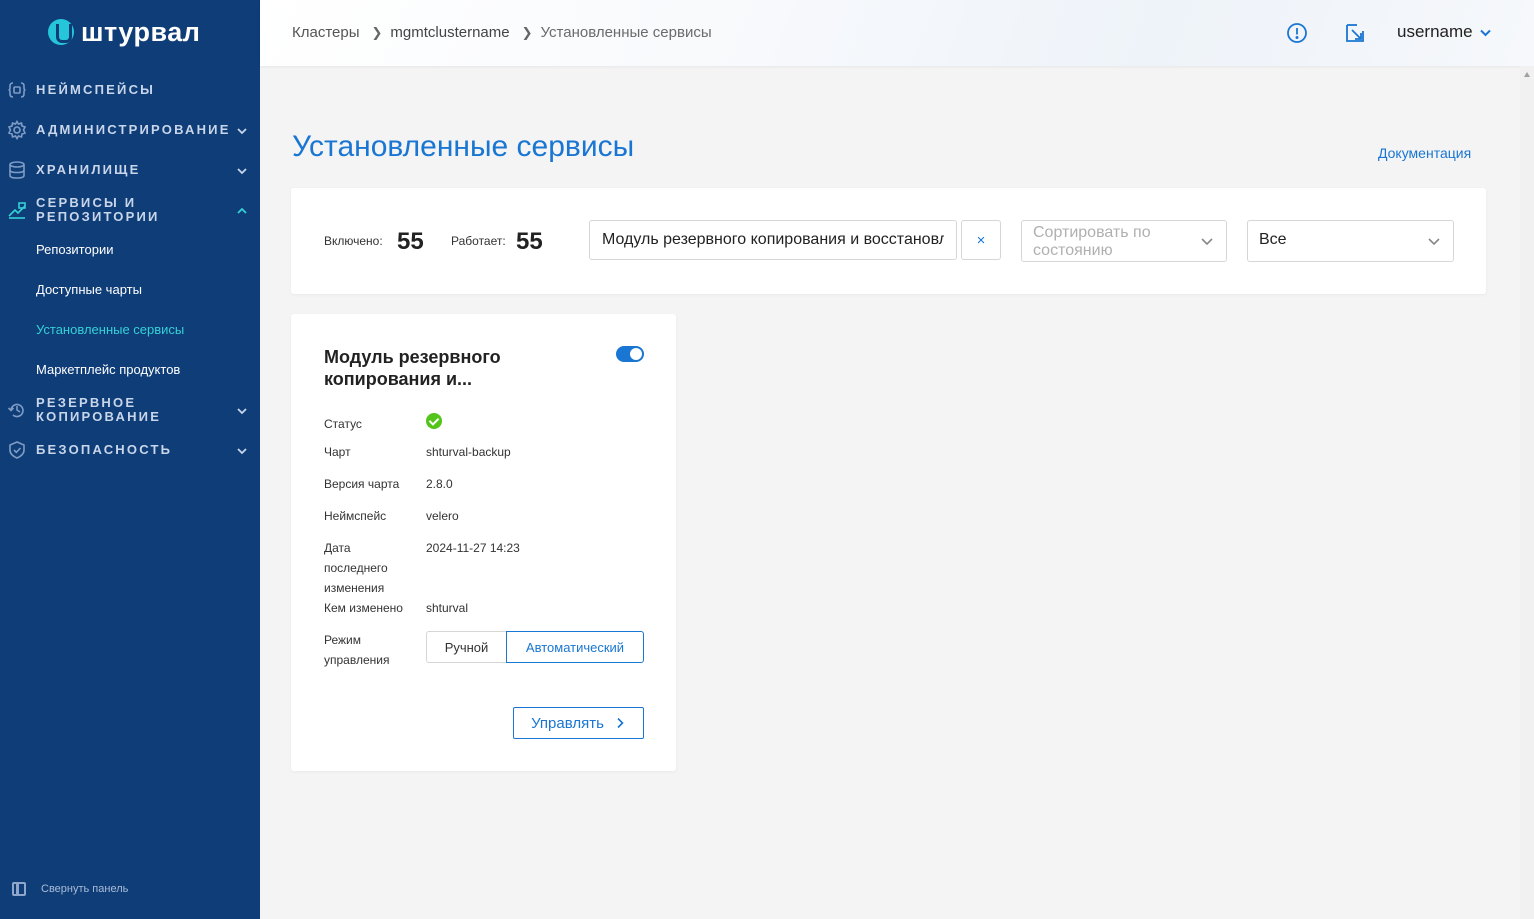  I want to click on clear-search-button: ×, so click(981, 240).